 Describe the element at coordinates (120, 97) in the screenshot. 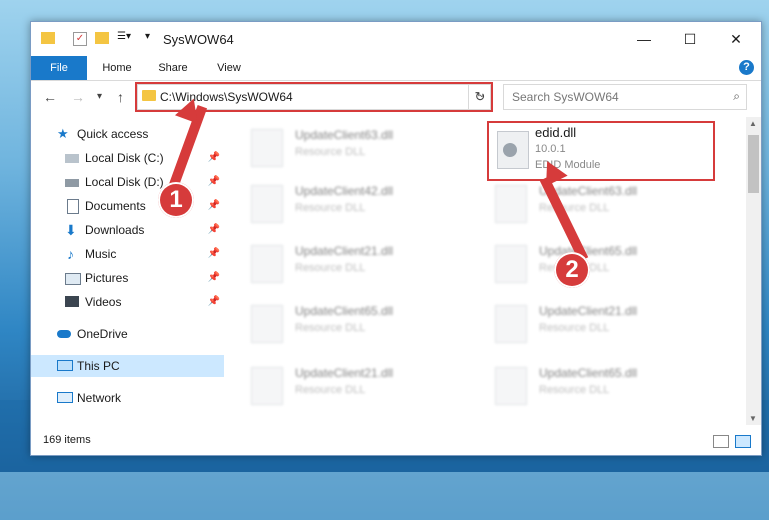

I see `up-arrow-icon: ↑` at that location.